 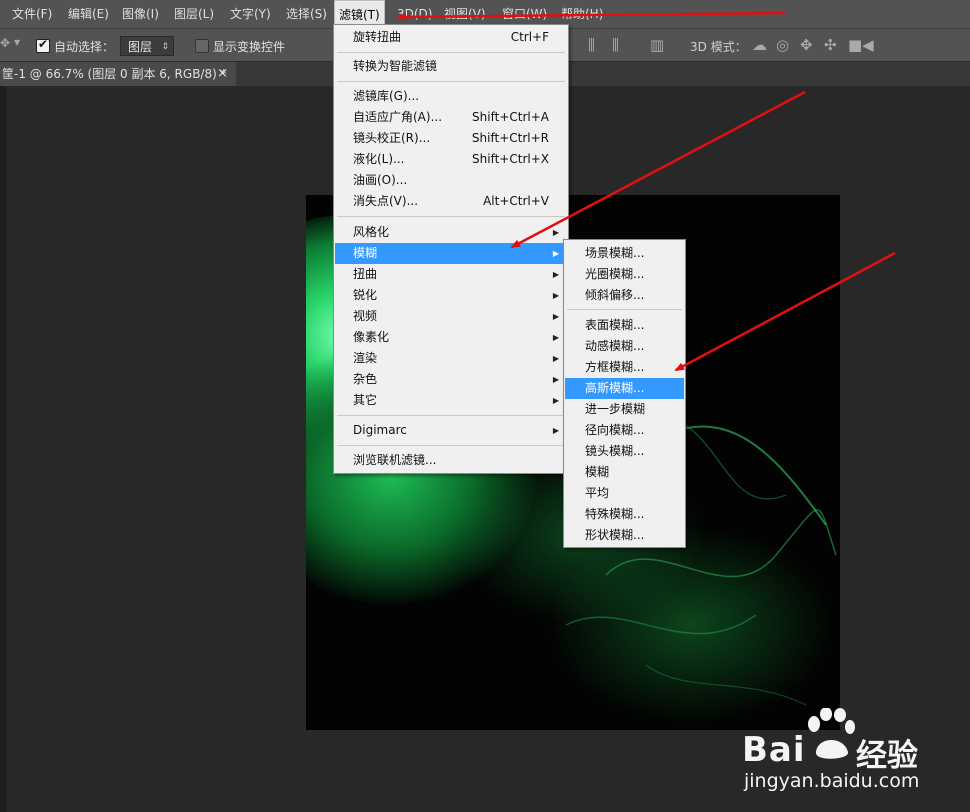 I want to click on menu-item-pixelate: 像素化 ▶, so click(x=451, y=337).